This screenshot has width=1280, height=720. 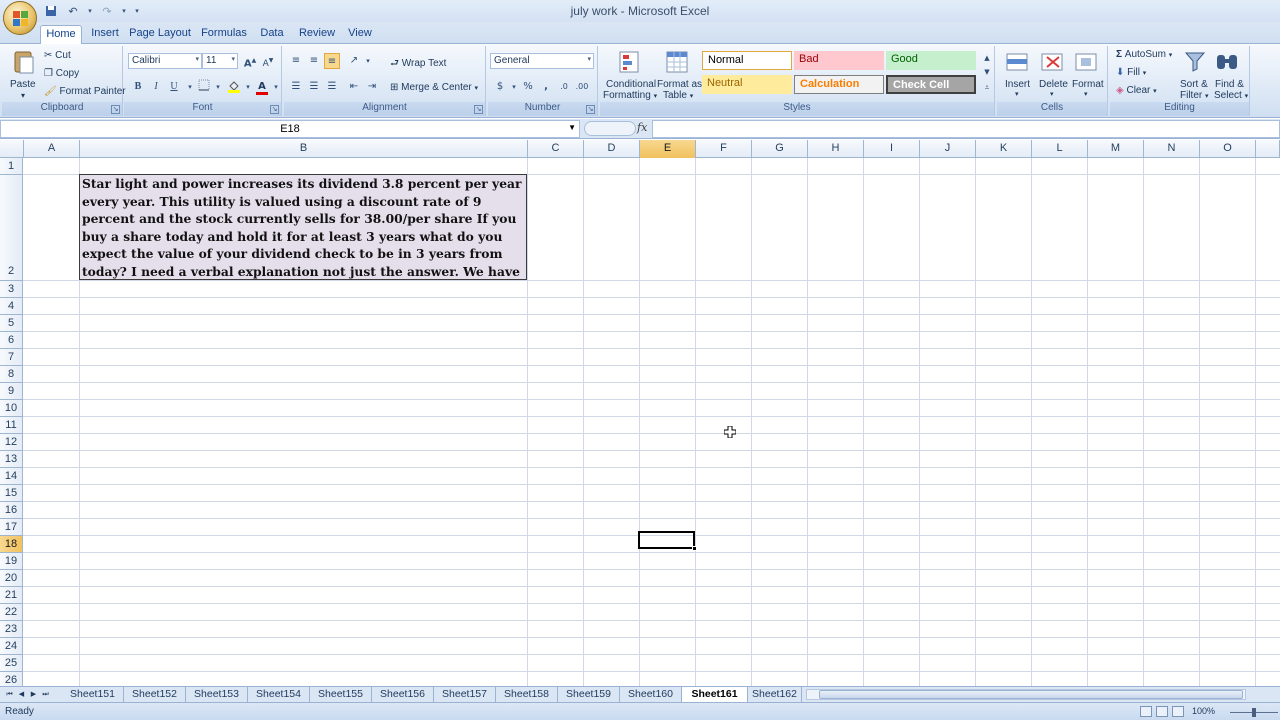 I want to click on row-header-25: 25, so click(x=11, y=663).